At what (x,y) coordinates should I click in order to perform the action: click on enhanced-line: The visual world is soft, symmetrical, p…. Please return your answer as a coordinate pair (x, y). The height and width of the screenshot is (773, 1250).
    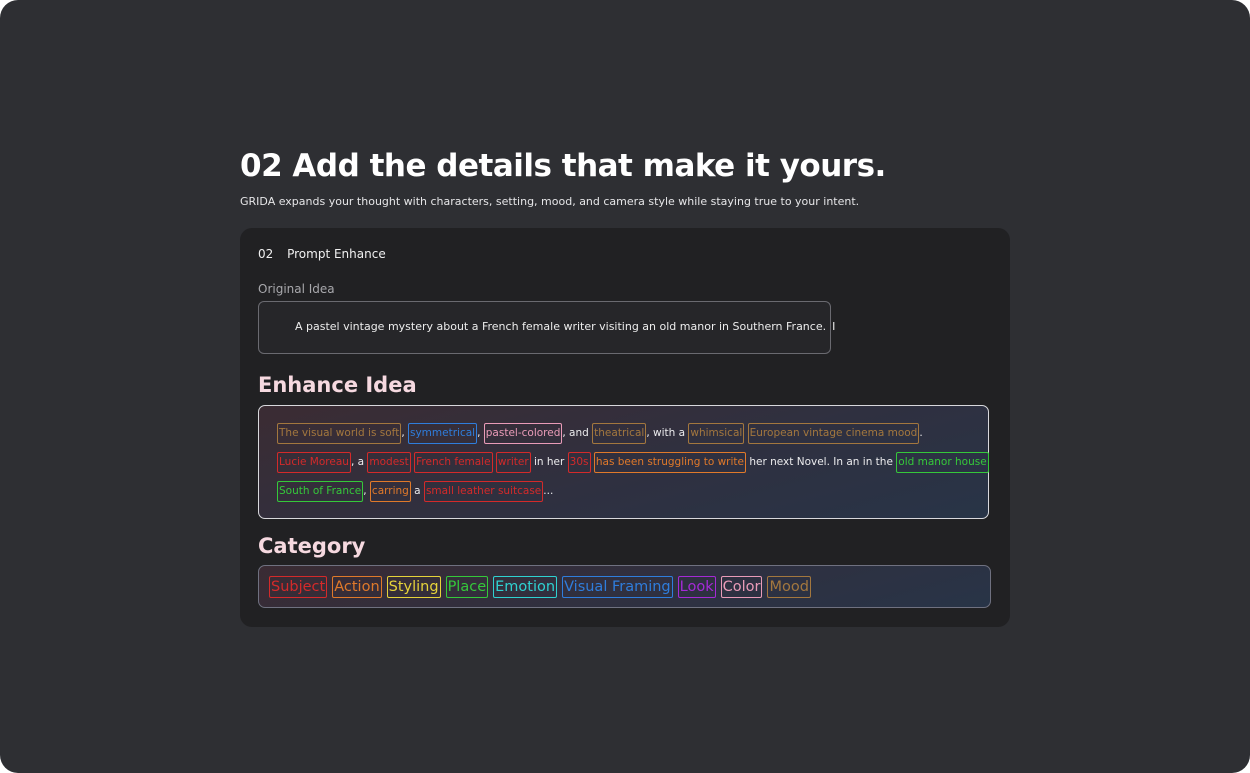
    Looking at the image, I should click on (623, 436).